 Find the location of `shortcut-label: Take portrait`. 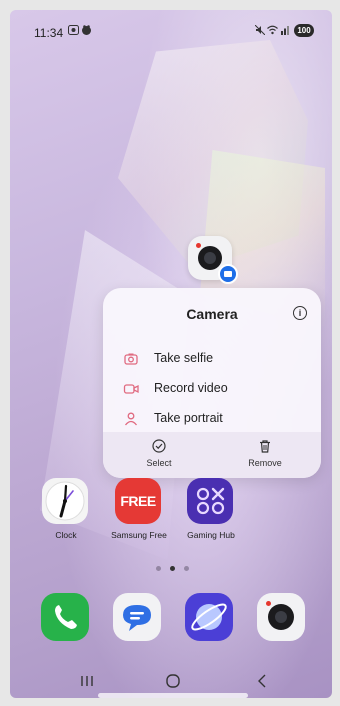

shortcut-label: Take portrait is located at coordinates (188, 418).